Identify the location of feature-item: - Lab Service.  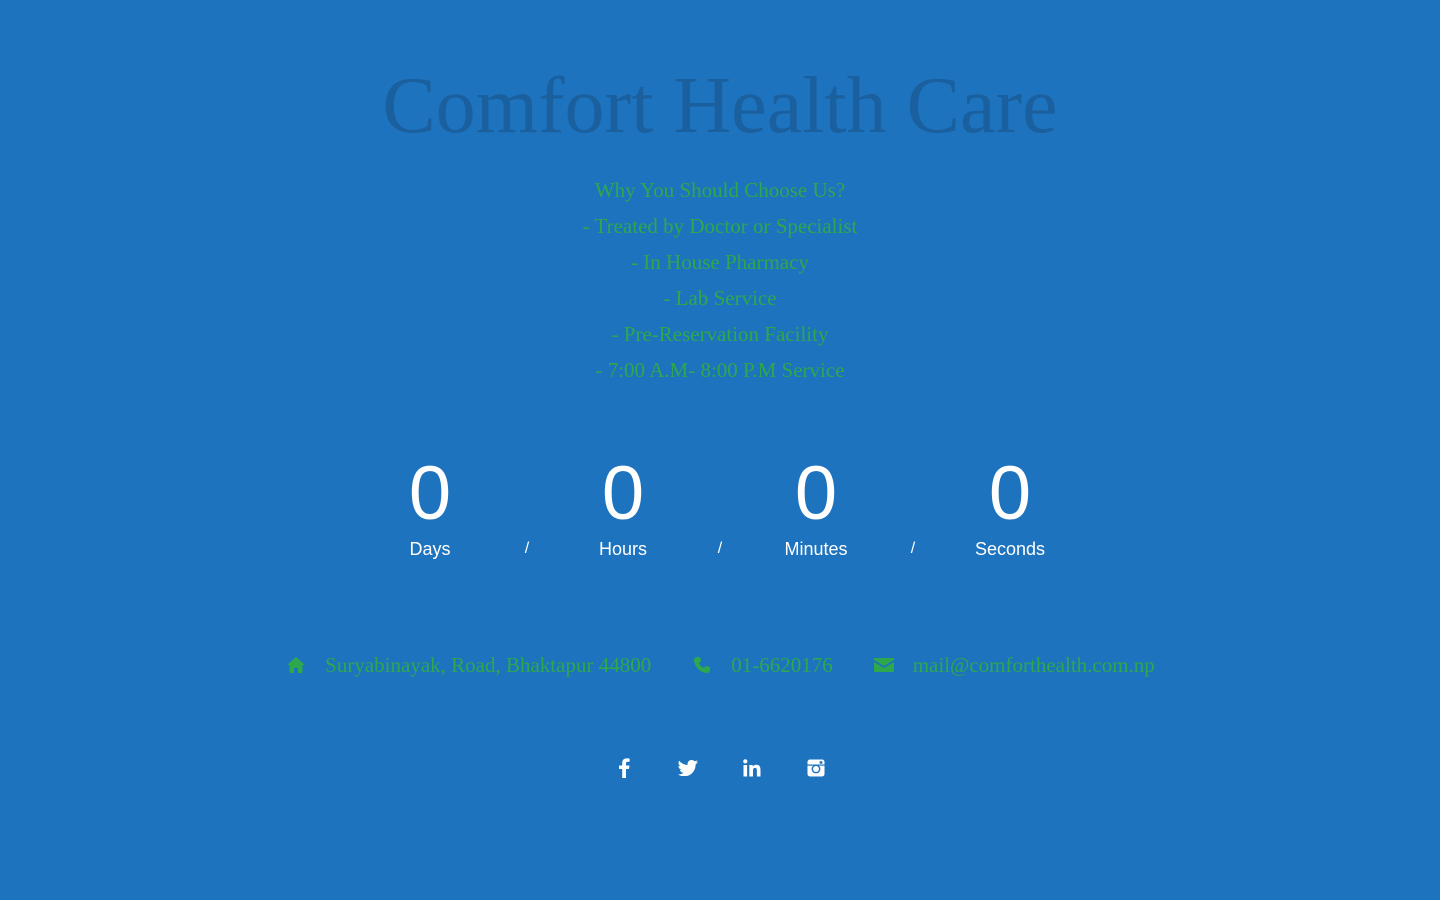
(720, 298).